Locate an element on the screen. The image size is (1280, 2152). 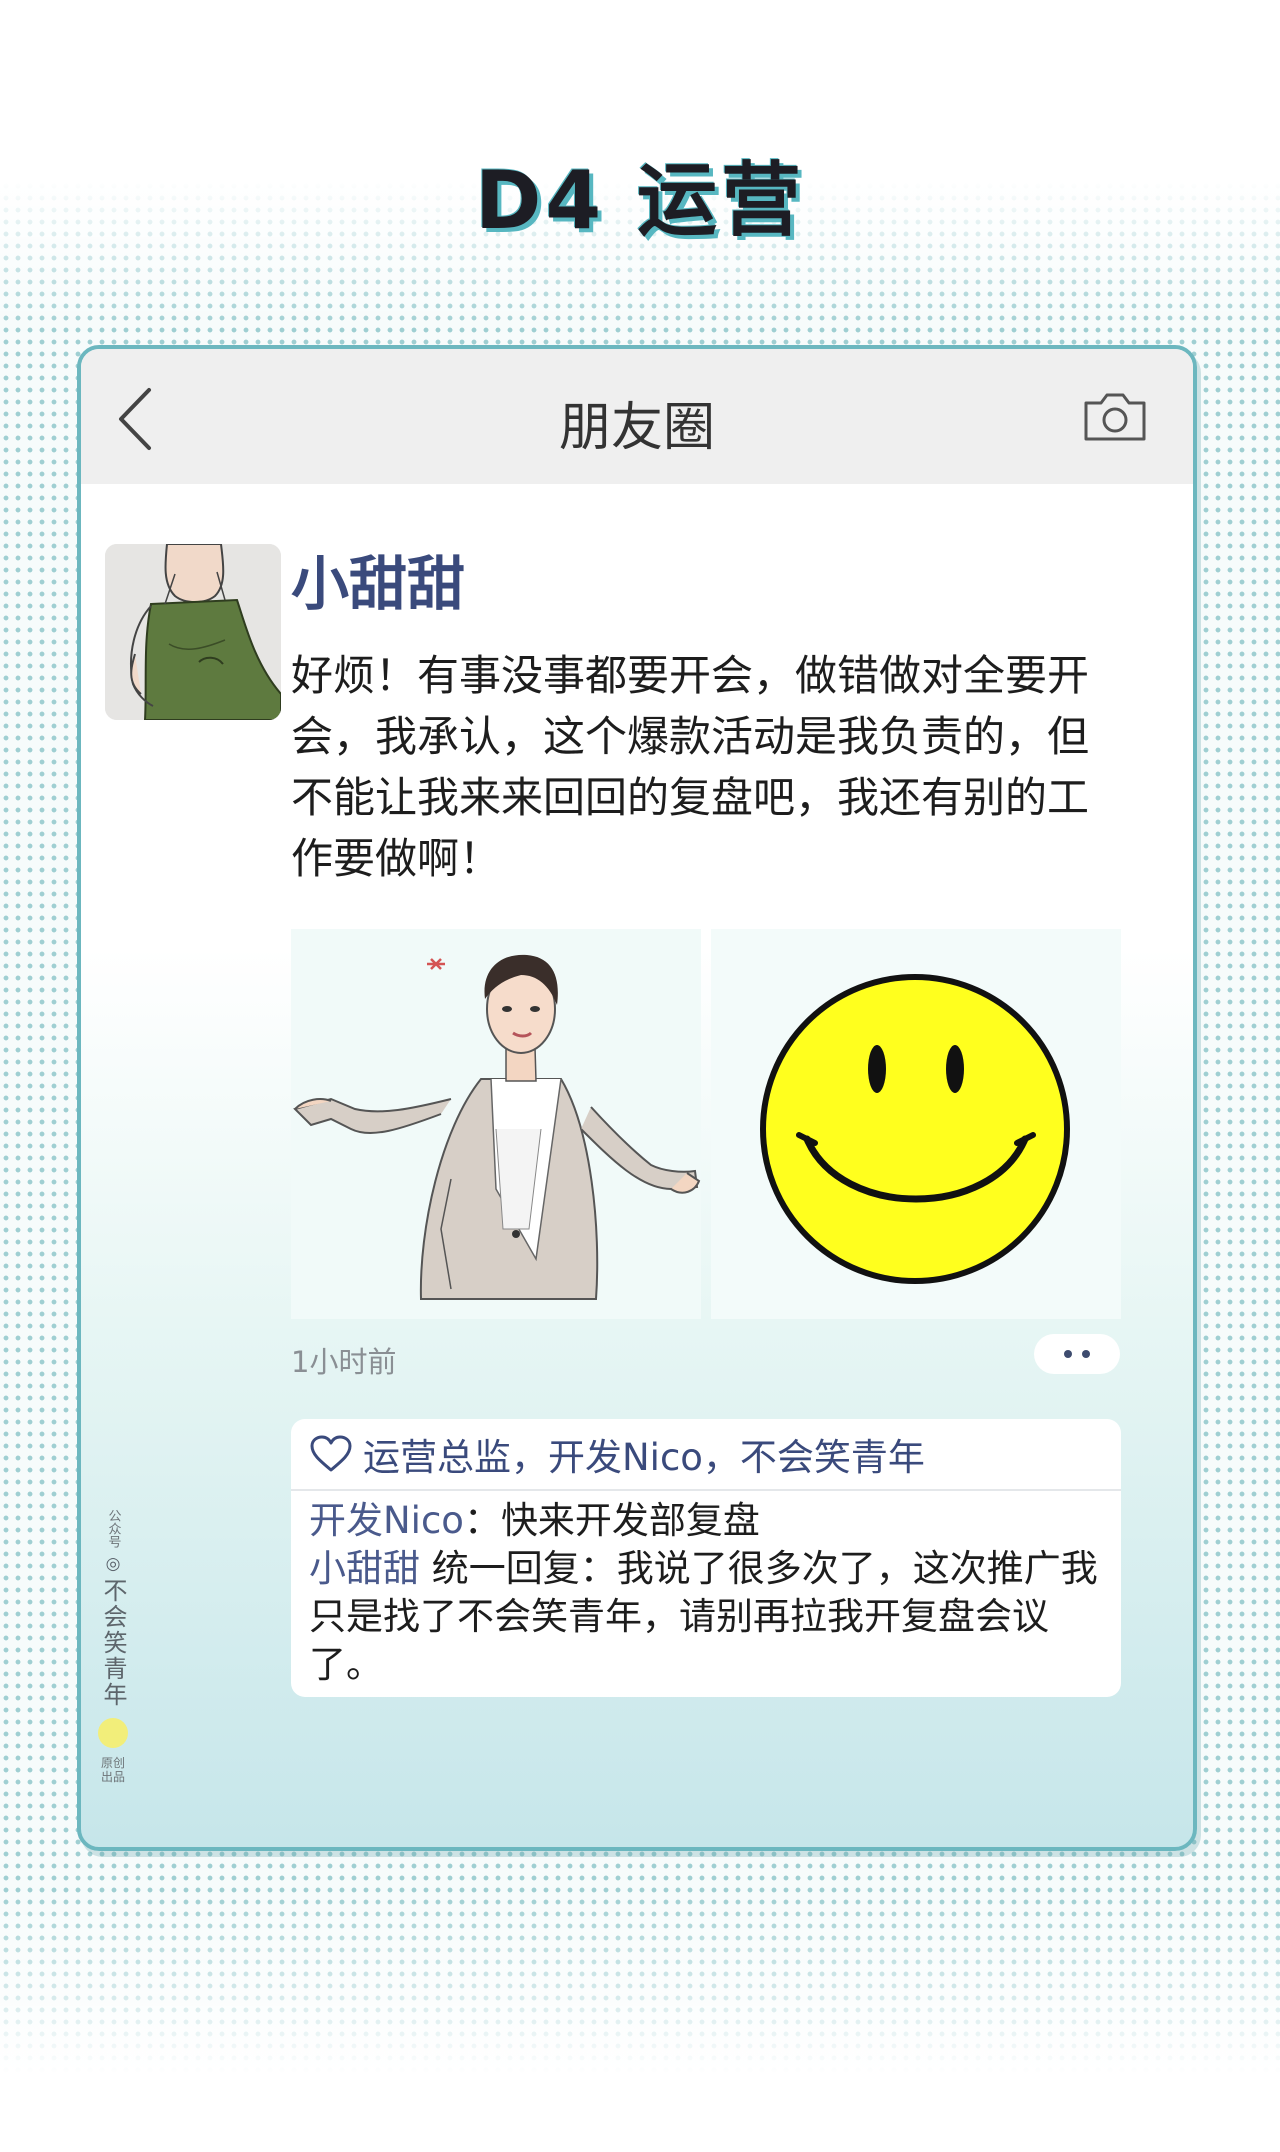
avatar is located at coordinates (193, 632).